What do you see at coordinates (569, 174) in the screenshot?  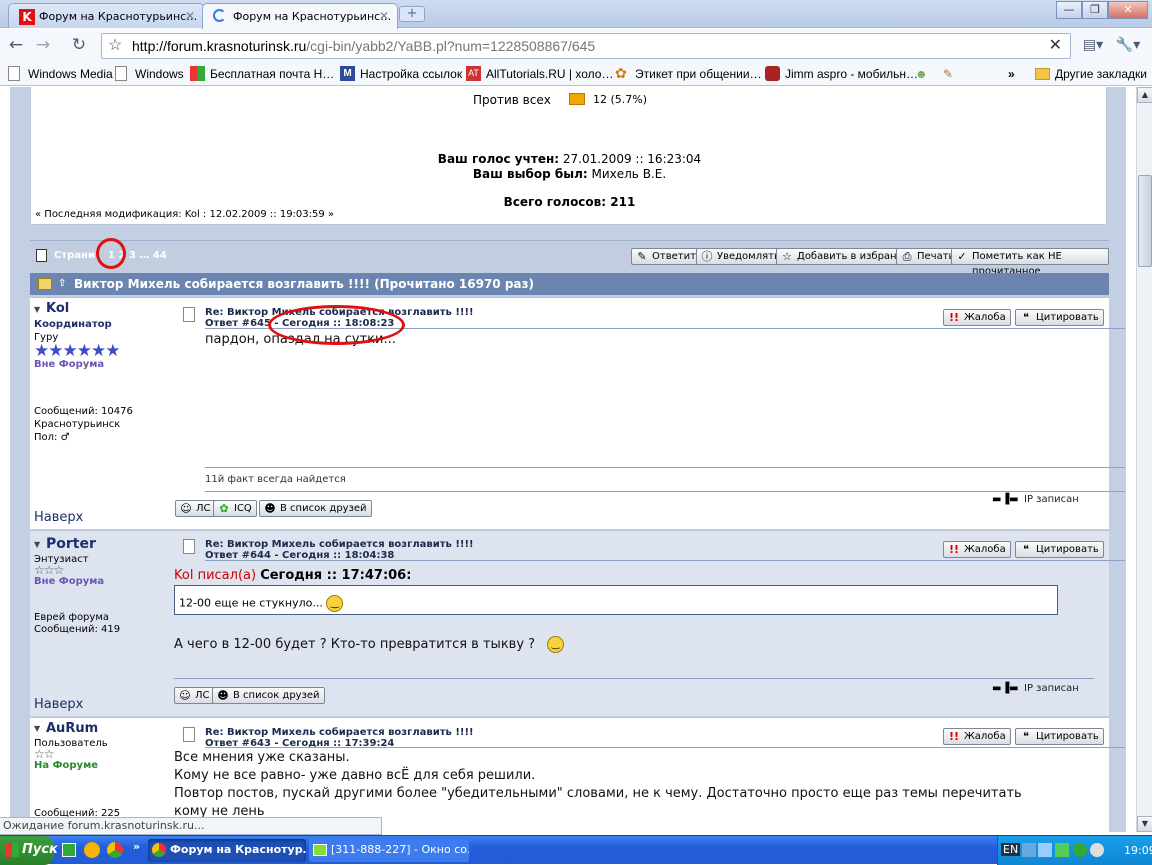 I see `vote-choice-line: Ваш выбор был: Михель В.Е.` at bounding box center [569, 174].